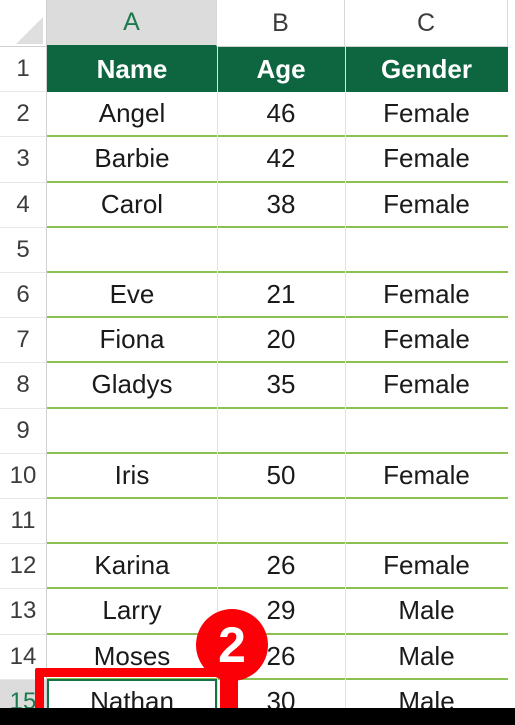  Describe the element at coordinates (132, 475) in the screenshot. I see `cell-A10: Iris` at that location.